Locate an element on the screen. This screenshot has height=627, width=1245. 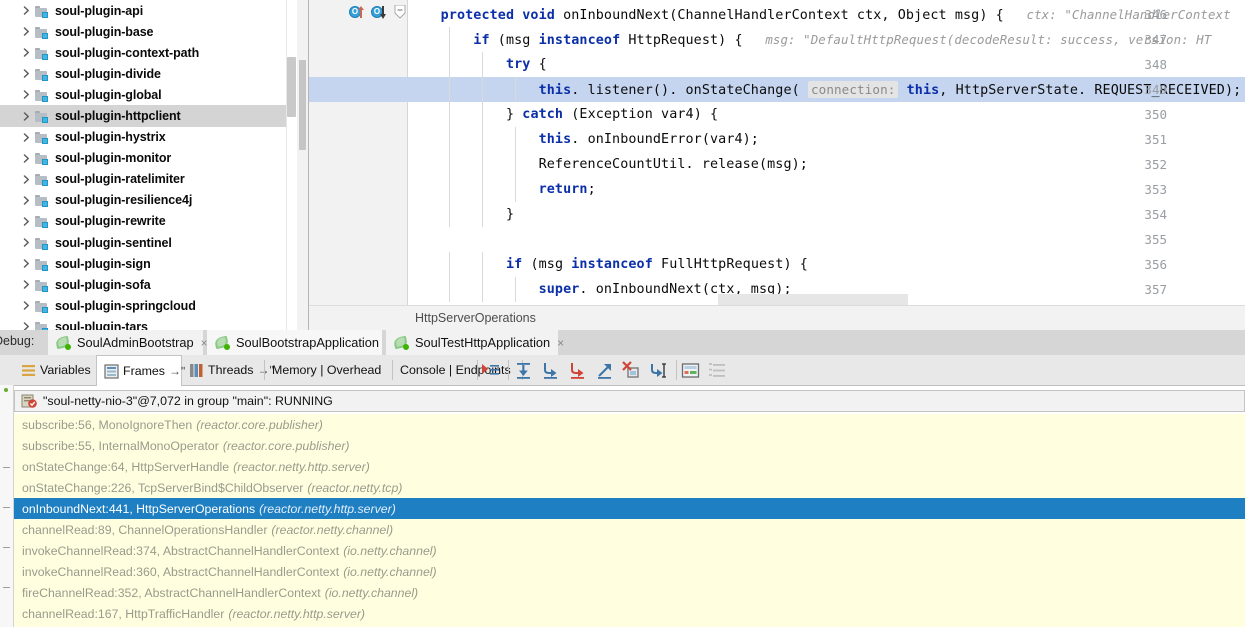
run-tab-SoulBootstrapApplication: SoulBootstrapApplication× is located at coordinates (300, 342).